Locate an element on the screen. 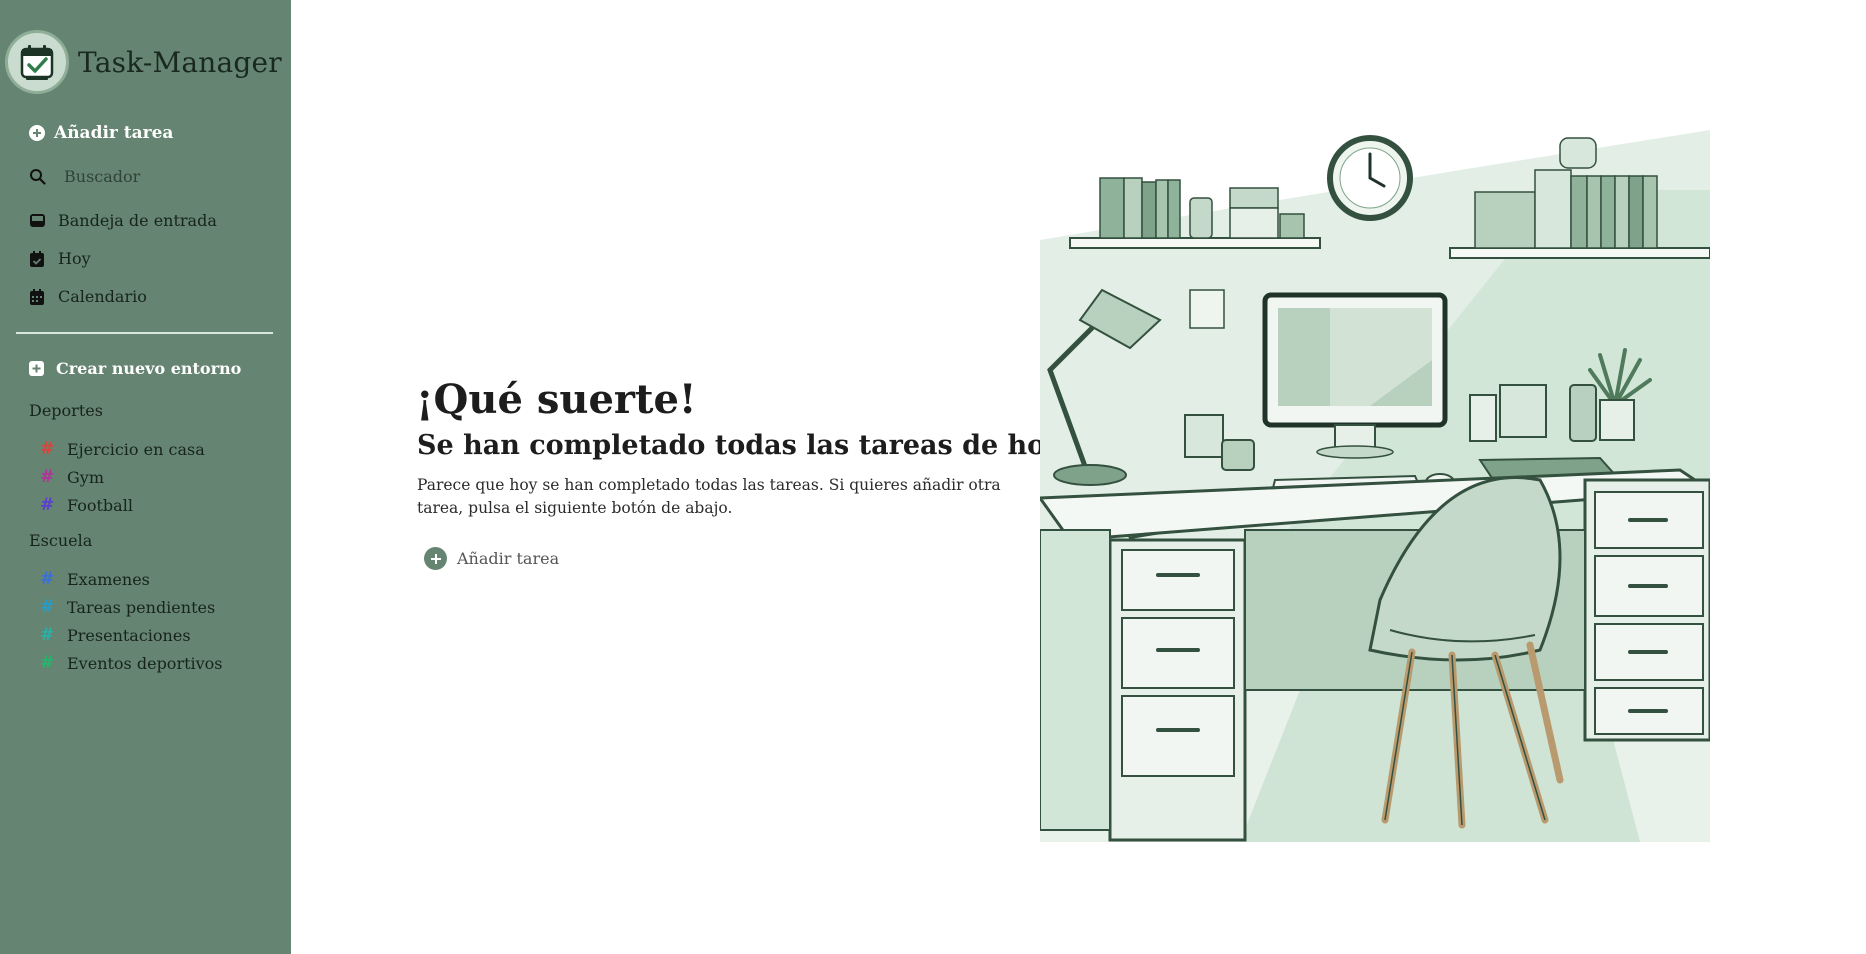 This screenshot has height=954, width=1866. calendar-check-icon is located at coordinates (37, 259).